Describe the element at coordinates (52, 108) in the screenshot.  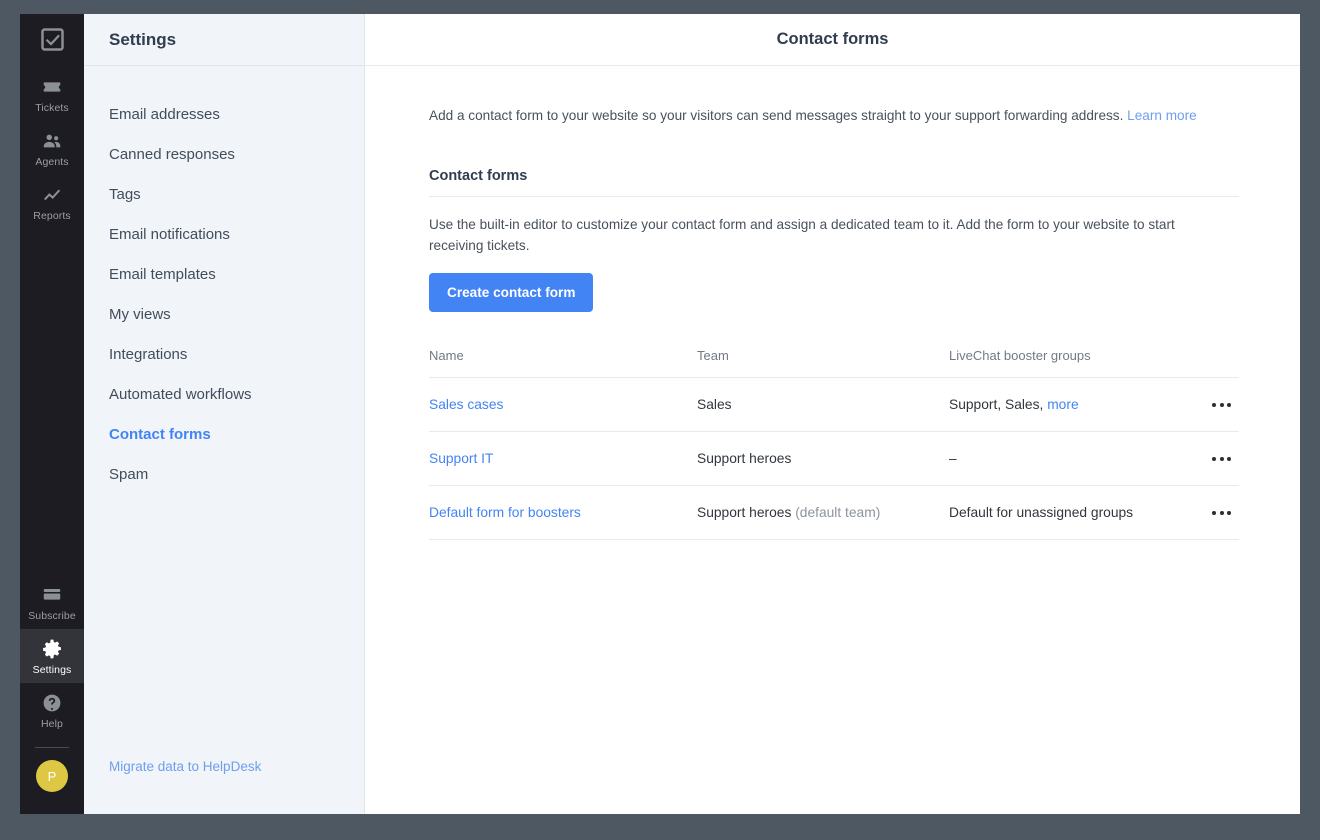
I see `rail-label-tickets: Tickets` at that location.